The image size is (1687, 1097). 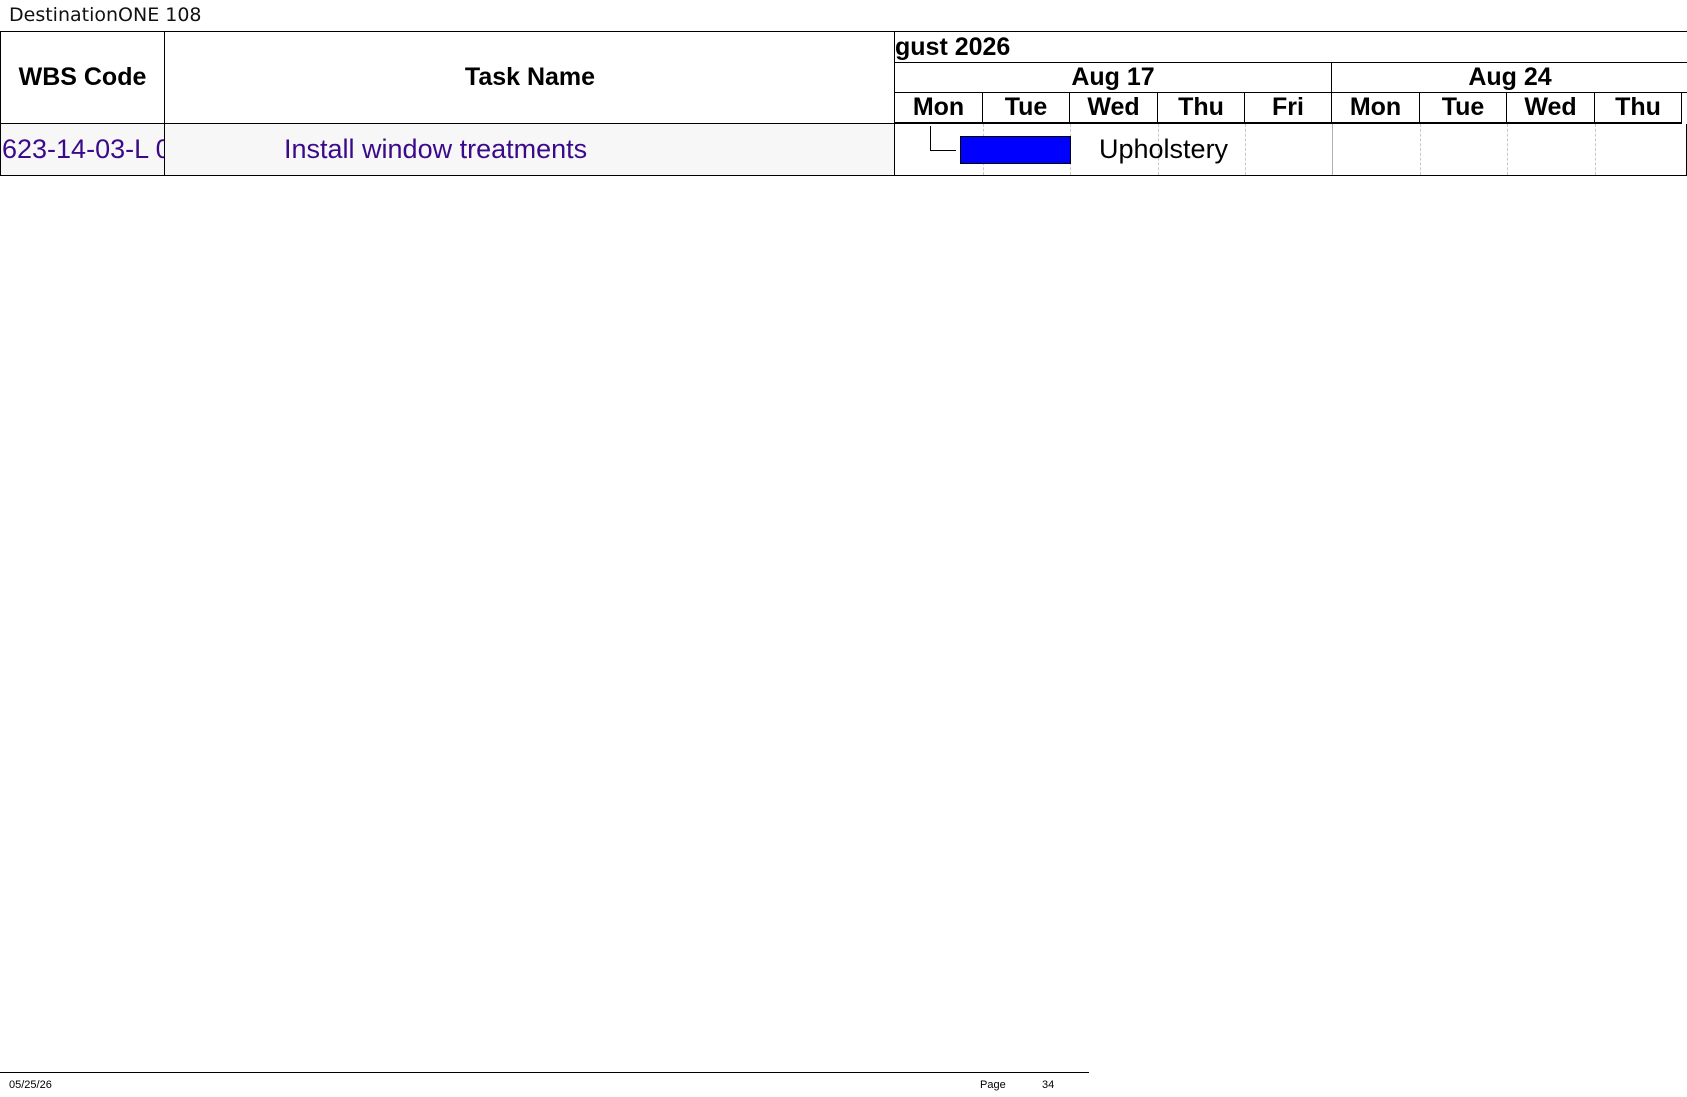 What do you see at coordinates (1291, 47) in the screenshot?
I see `timescale-month: gust 2026` at bounding box center [1291, 47].